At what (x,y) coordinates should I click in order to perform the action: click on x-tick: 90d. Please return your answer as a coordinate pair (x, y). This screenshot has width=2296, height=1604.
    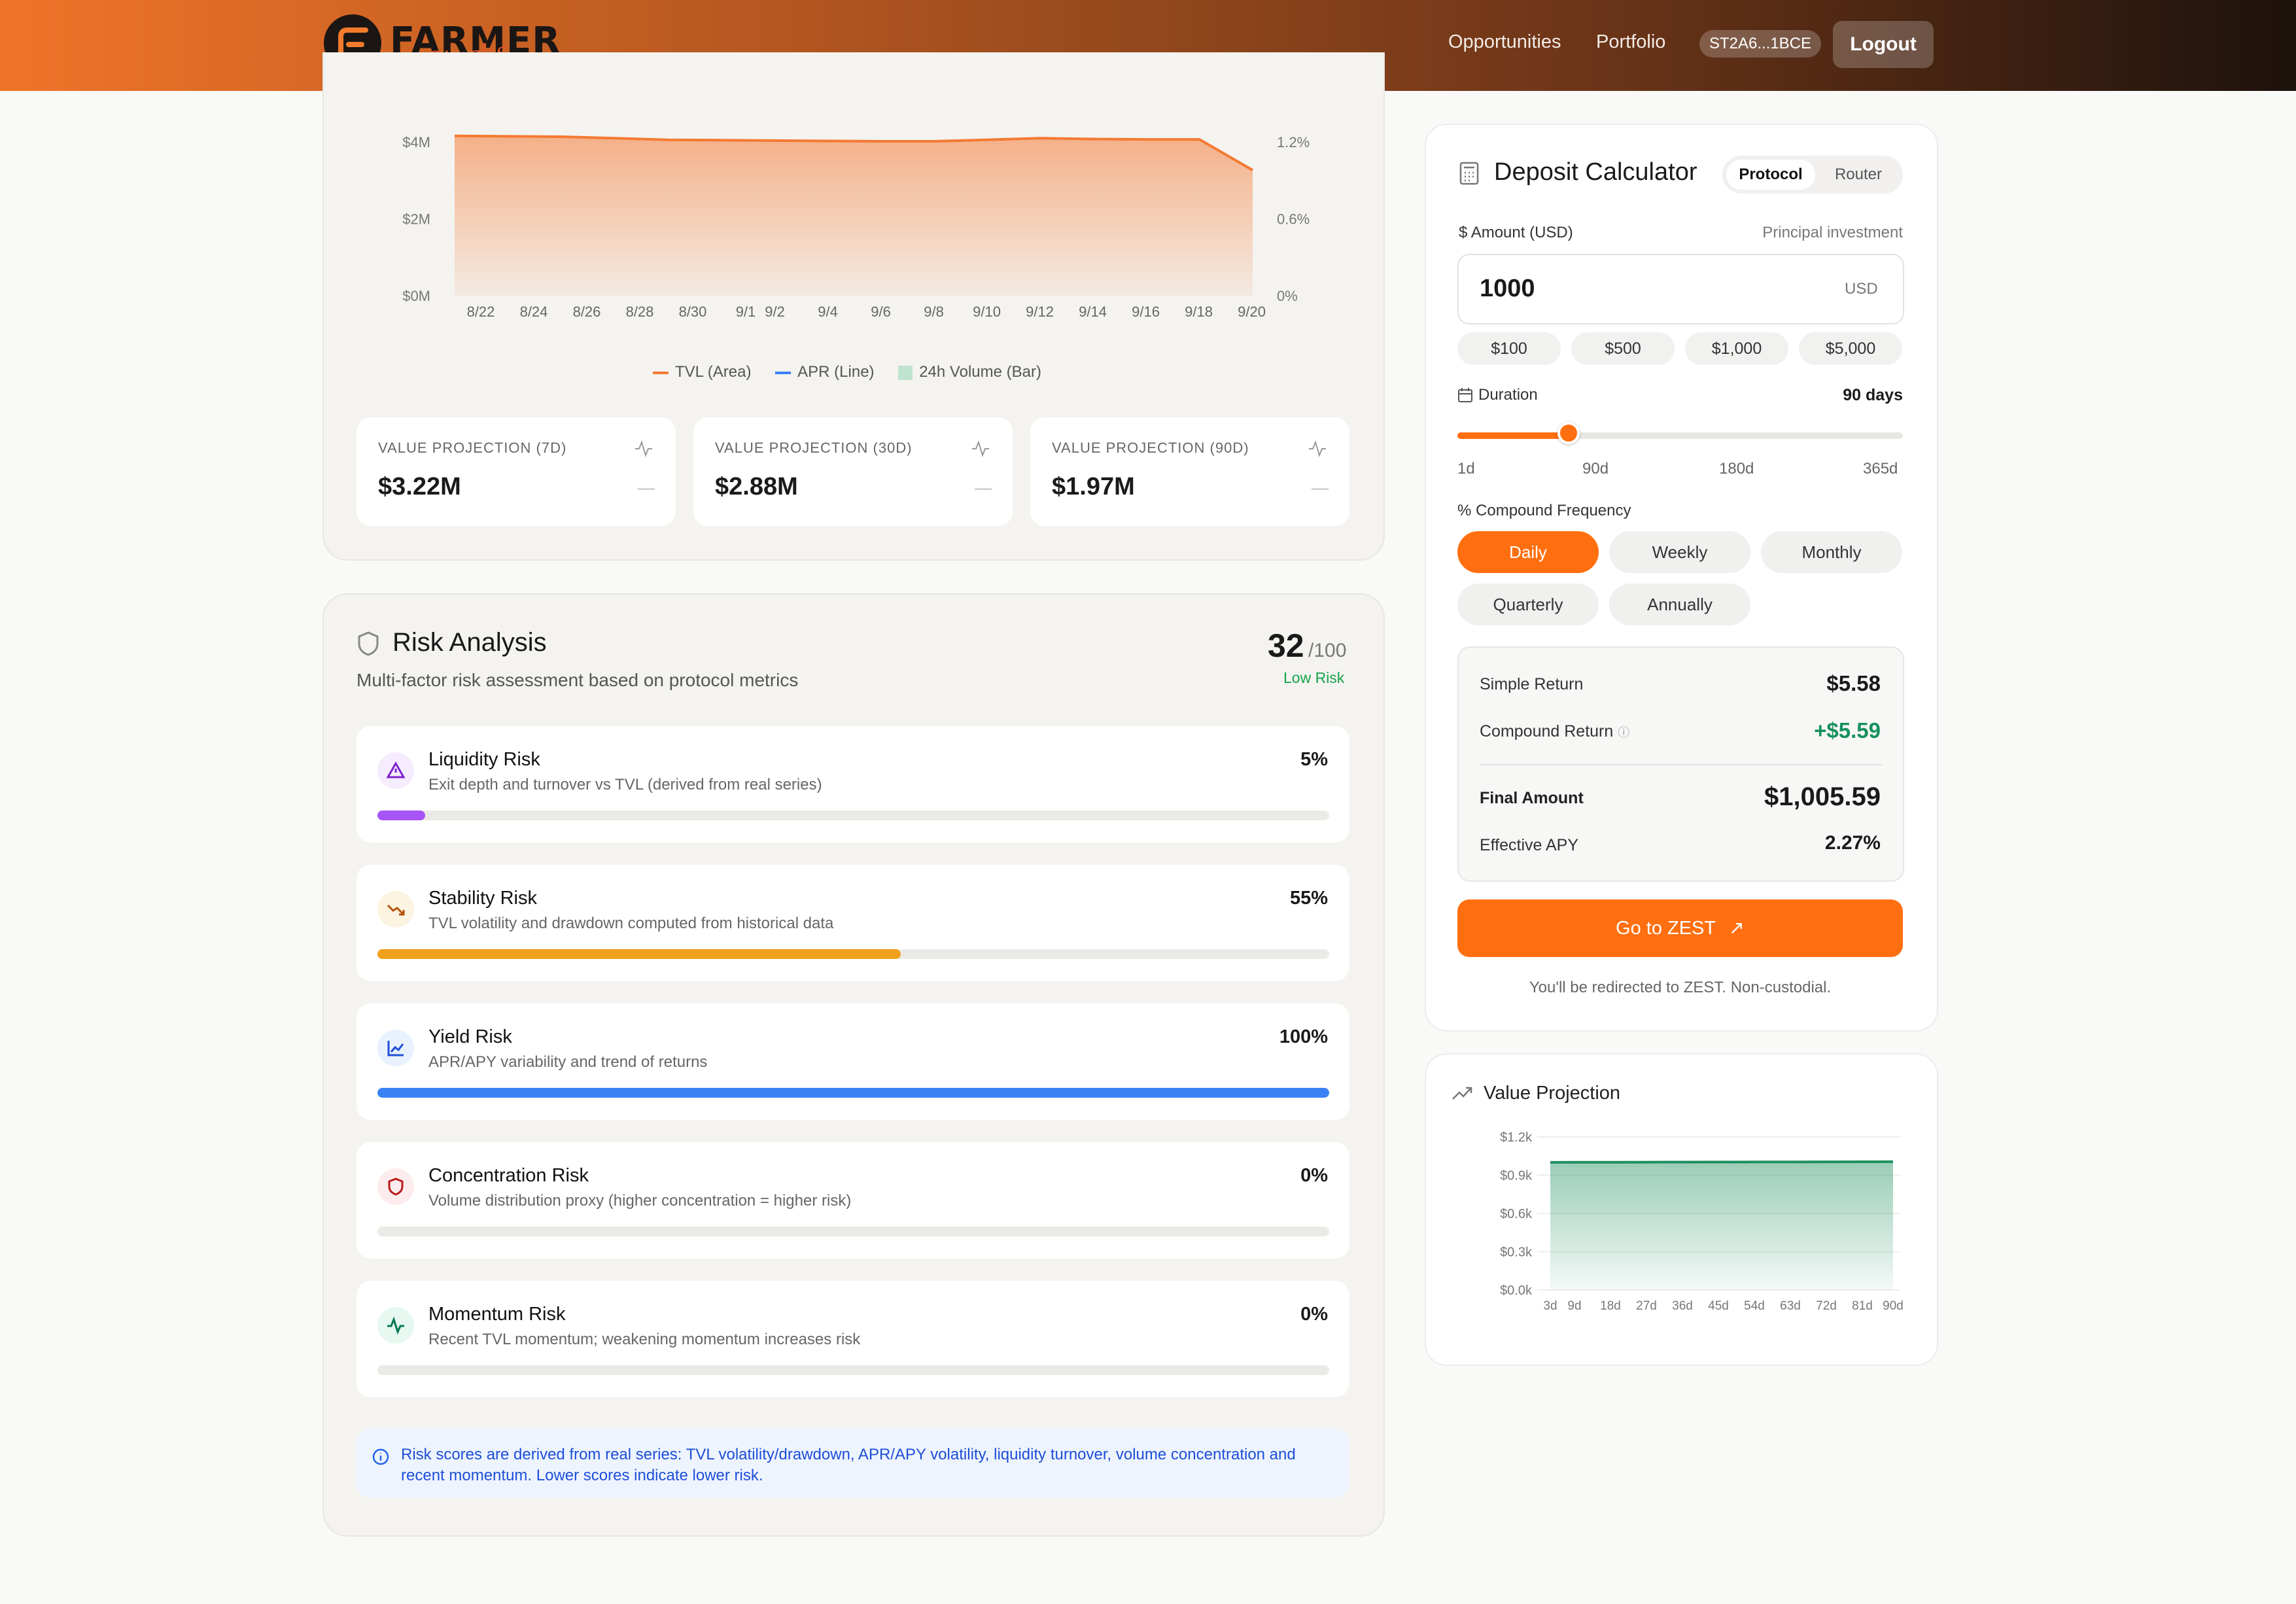
    Looking at the image, I should click on (1893, 1306).